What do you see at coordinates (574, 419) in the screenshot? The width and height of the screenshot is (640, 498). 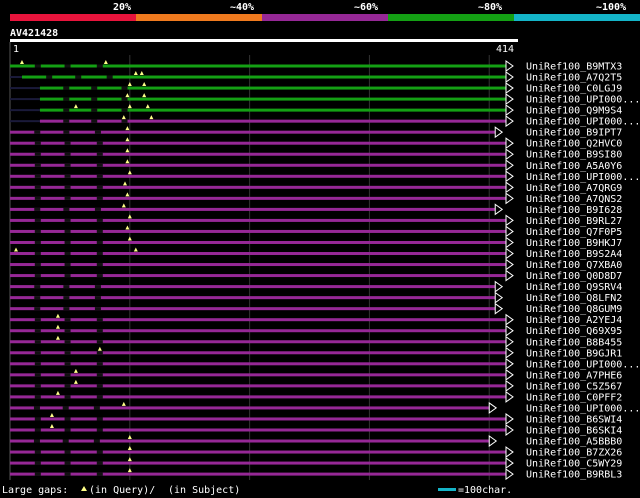 I see `hit-label: UniRef100_B6SWI4` at bounding box center [574, 419].